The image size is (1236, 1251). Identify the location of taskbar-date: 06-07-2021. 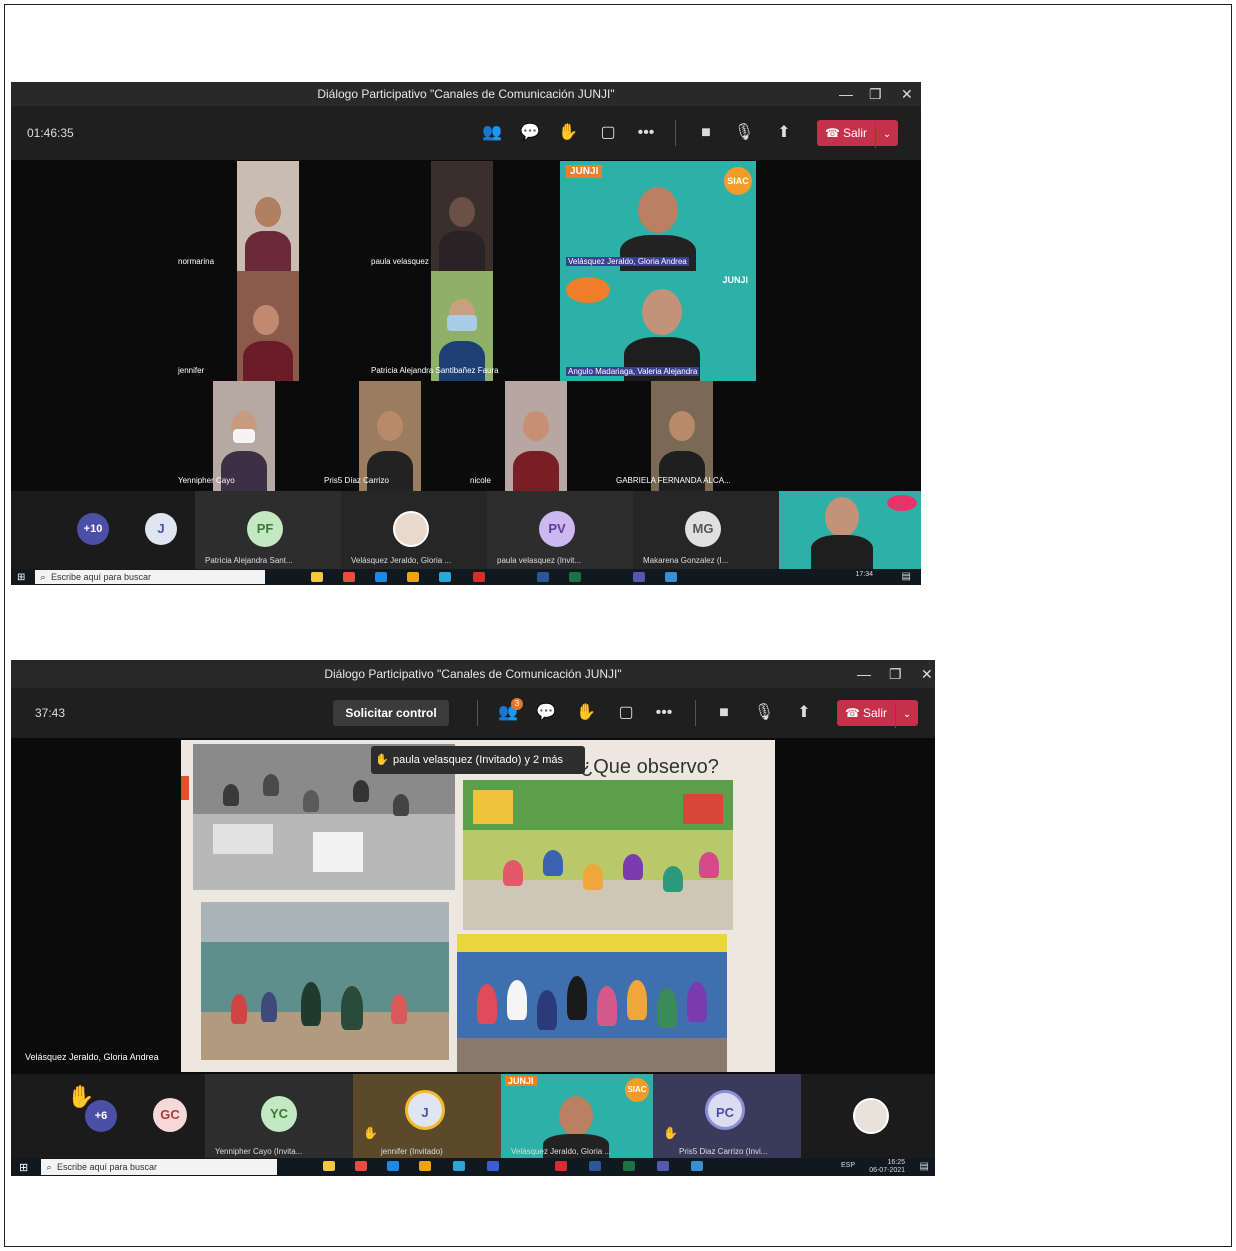
(887, 1170).